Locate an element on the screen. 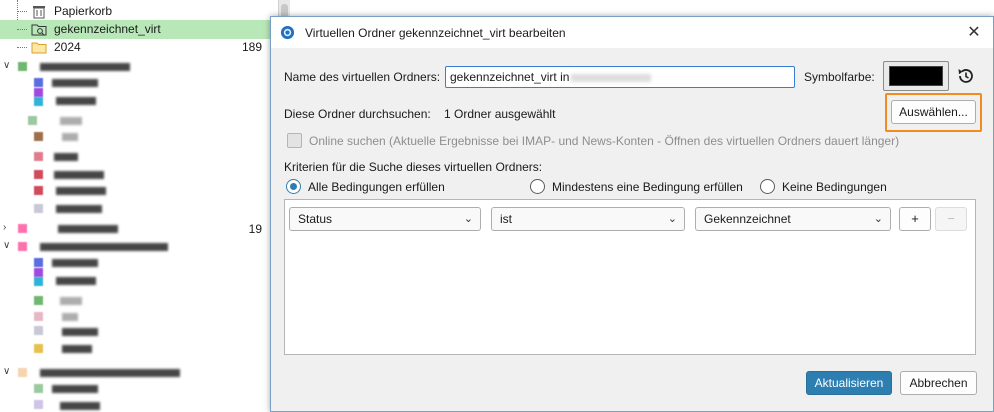 This screenshot has width=994, height=412. online-search-checkbox is located at coordinates (294, 140).